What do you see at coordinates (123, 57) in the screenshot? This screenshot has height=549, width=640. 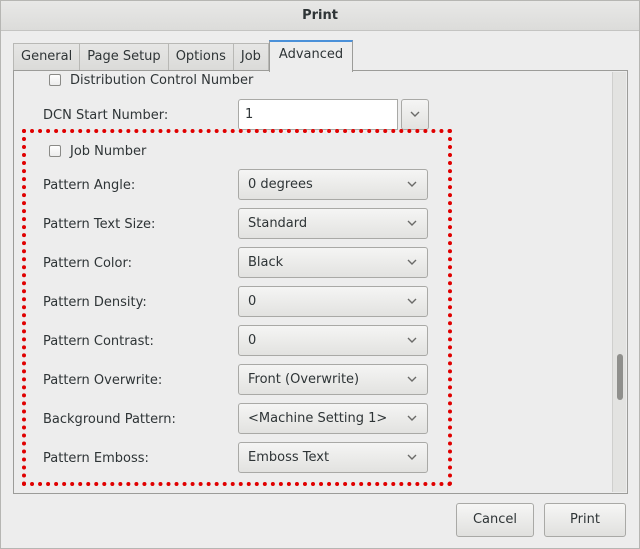 I see `tab-page-setup: Page Setup` at bounding box center [123, 57].